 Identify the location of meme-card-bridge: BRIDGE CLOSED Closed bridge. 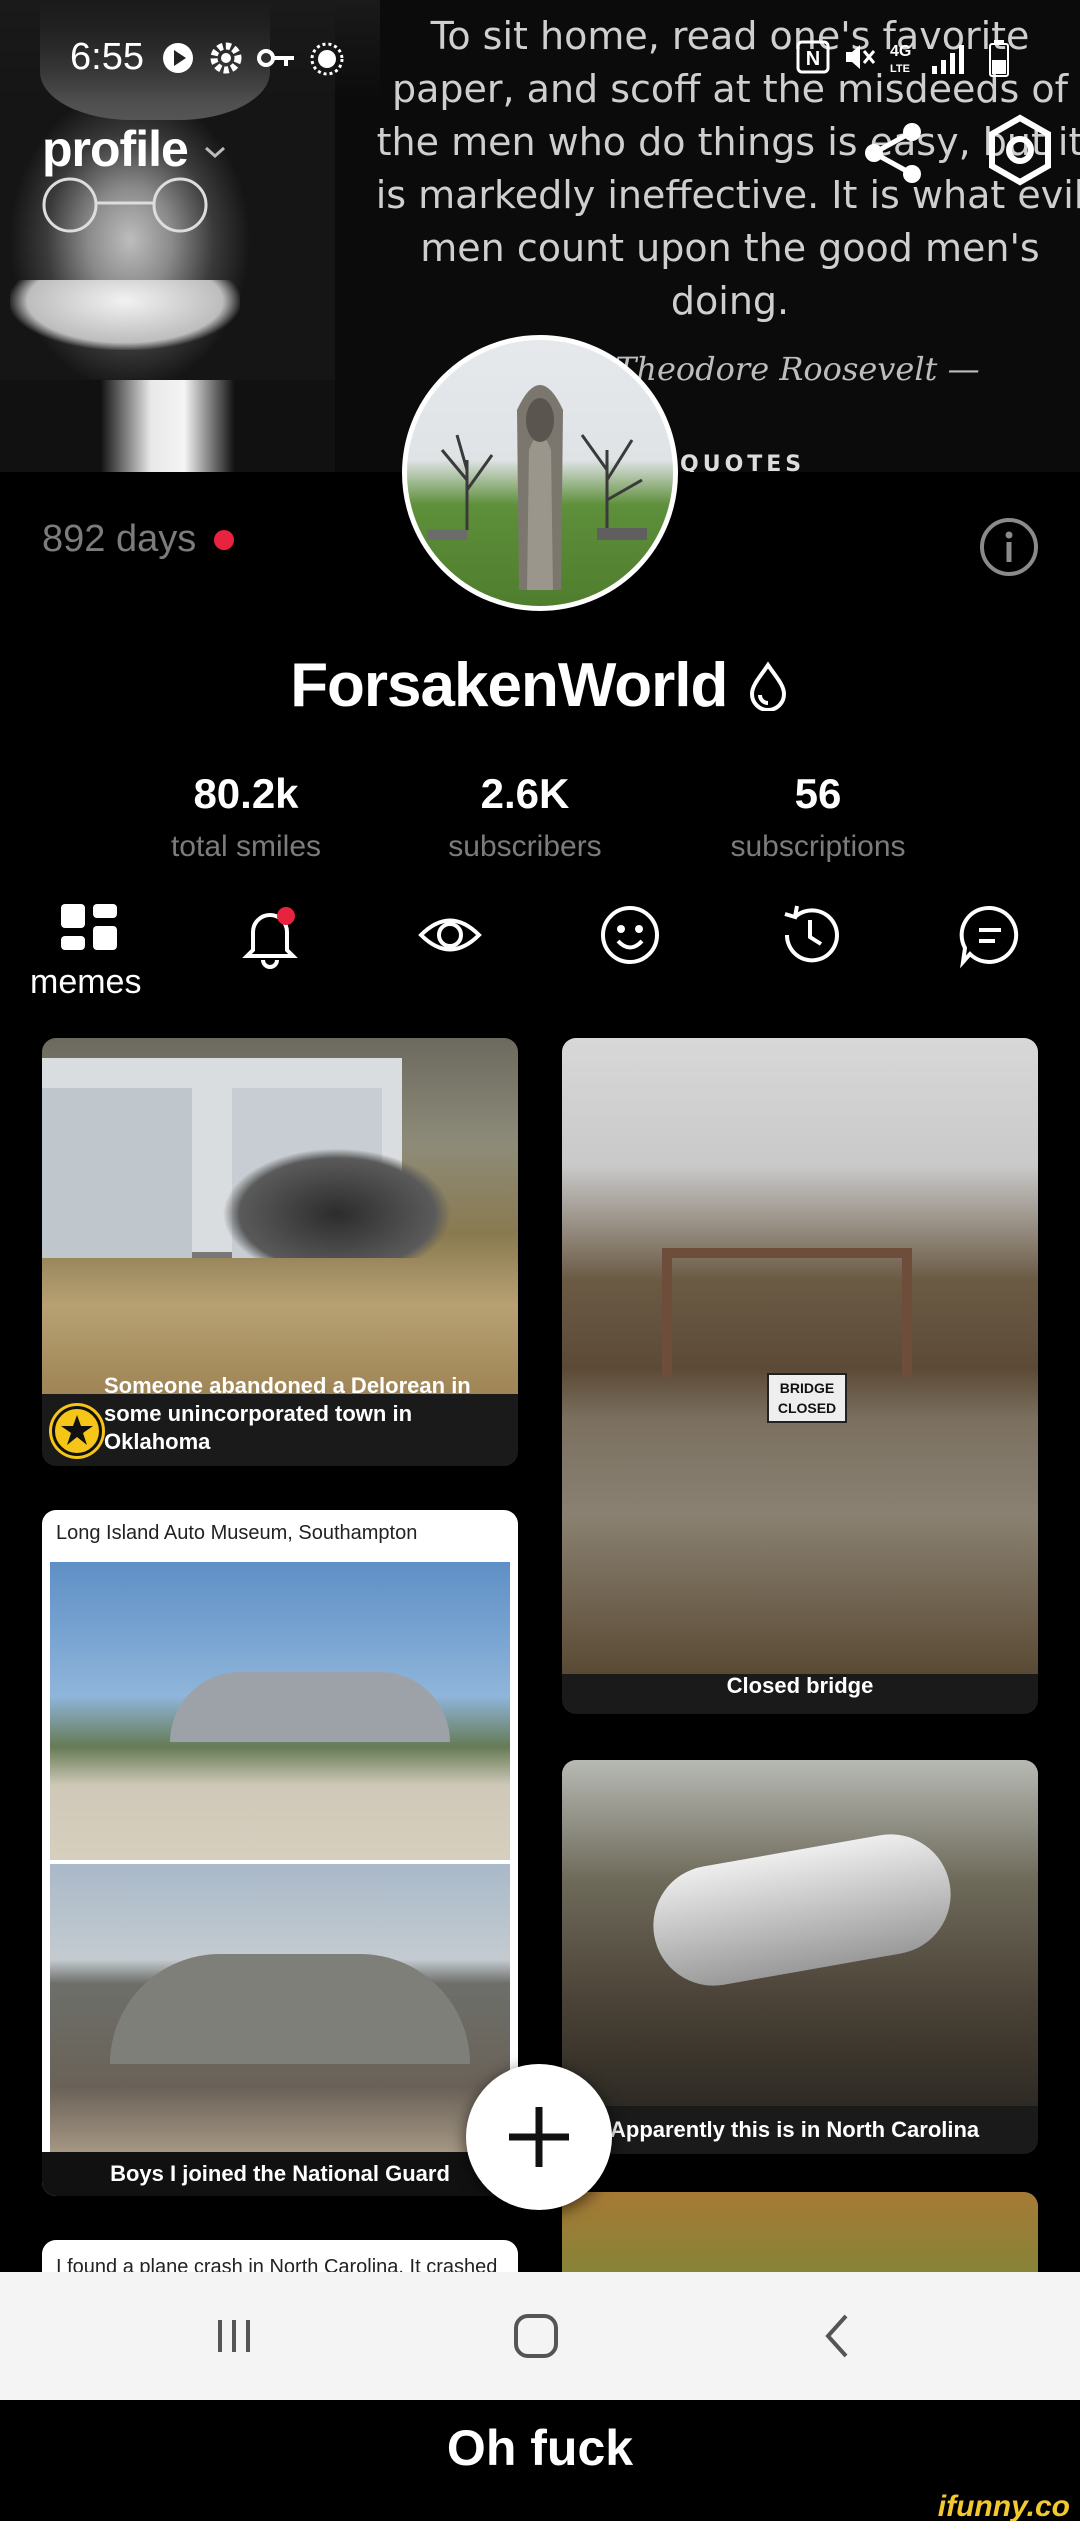
(800, 1376).